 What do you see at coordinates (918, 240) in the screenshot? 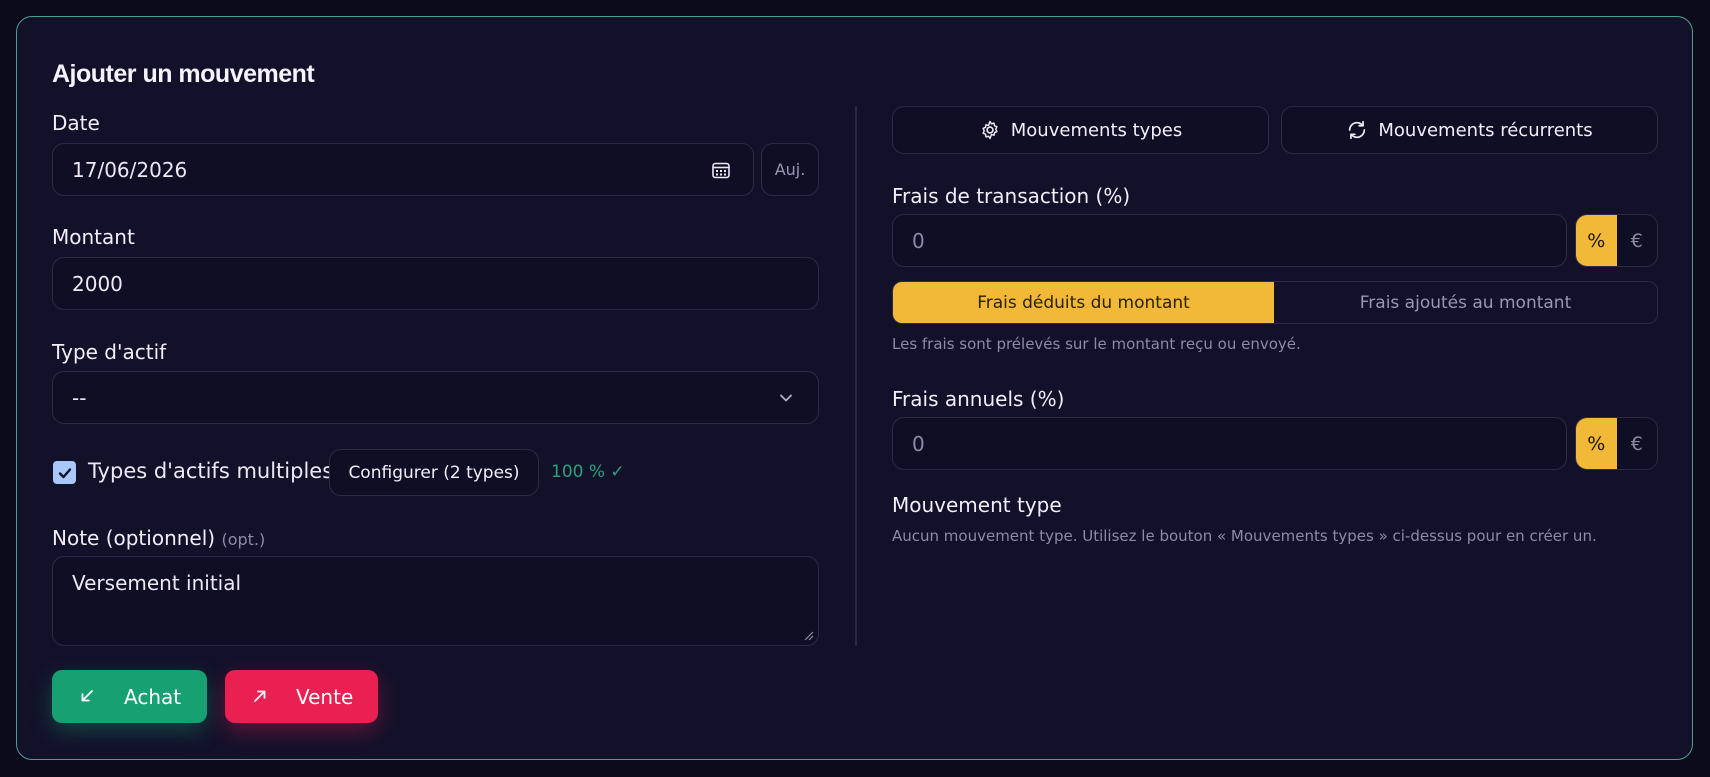
I see `transaction-fees-value: 0` at bounding box center [918, 240].